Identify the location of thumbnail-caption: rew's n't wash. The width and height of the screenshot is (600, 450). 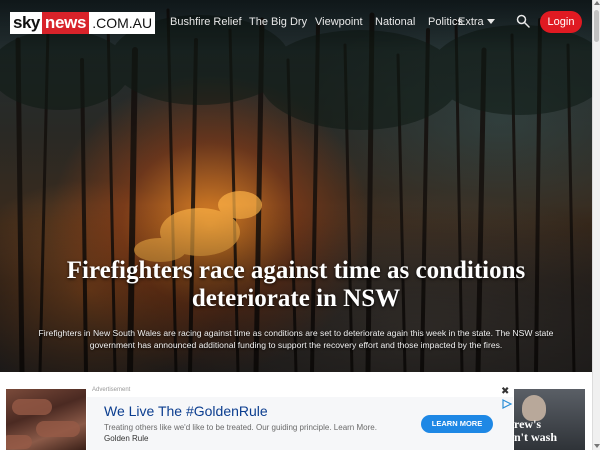
(535, 431).